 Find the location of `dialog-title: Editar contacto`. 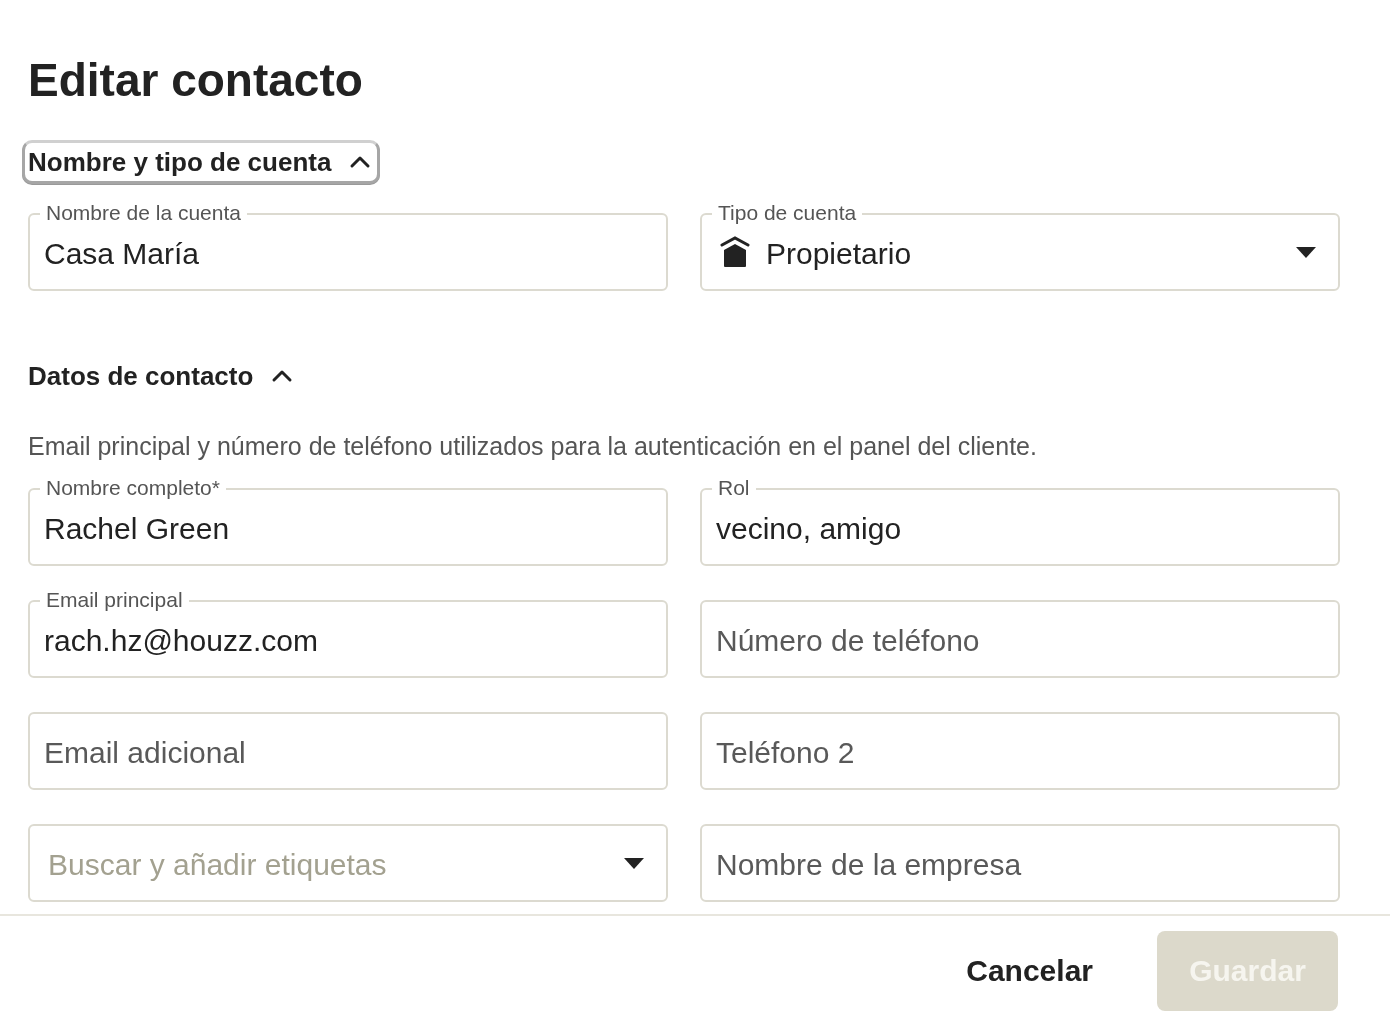

dialog-title: Editar contacto is located at coordinates (196, 80).